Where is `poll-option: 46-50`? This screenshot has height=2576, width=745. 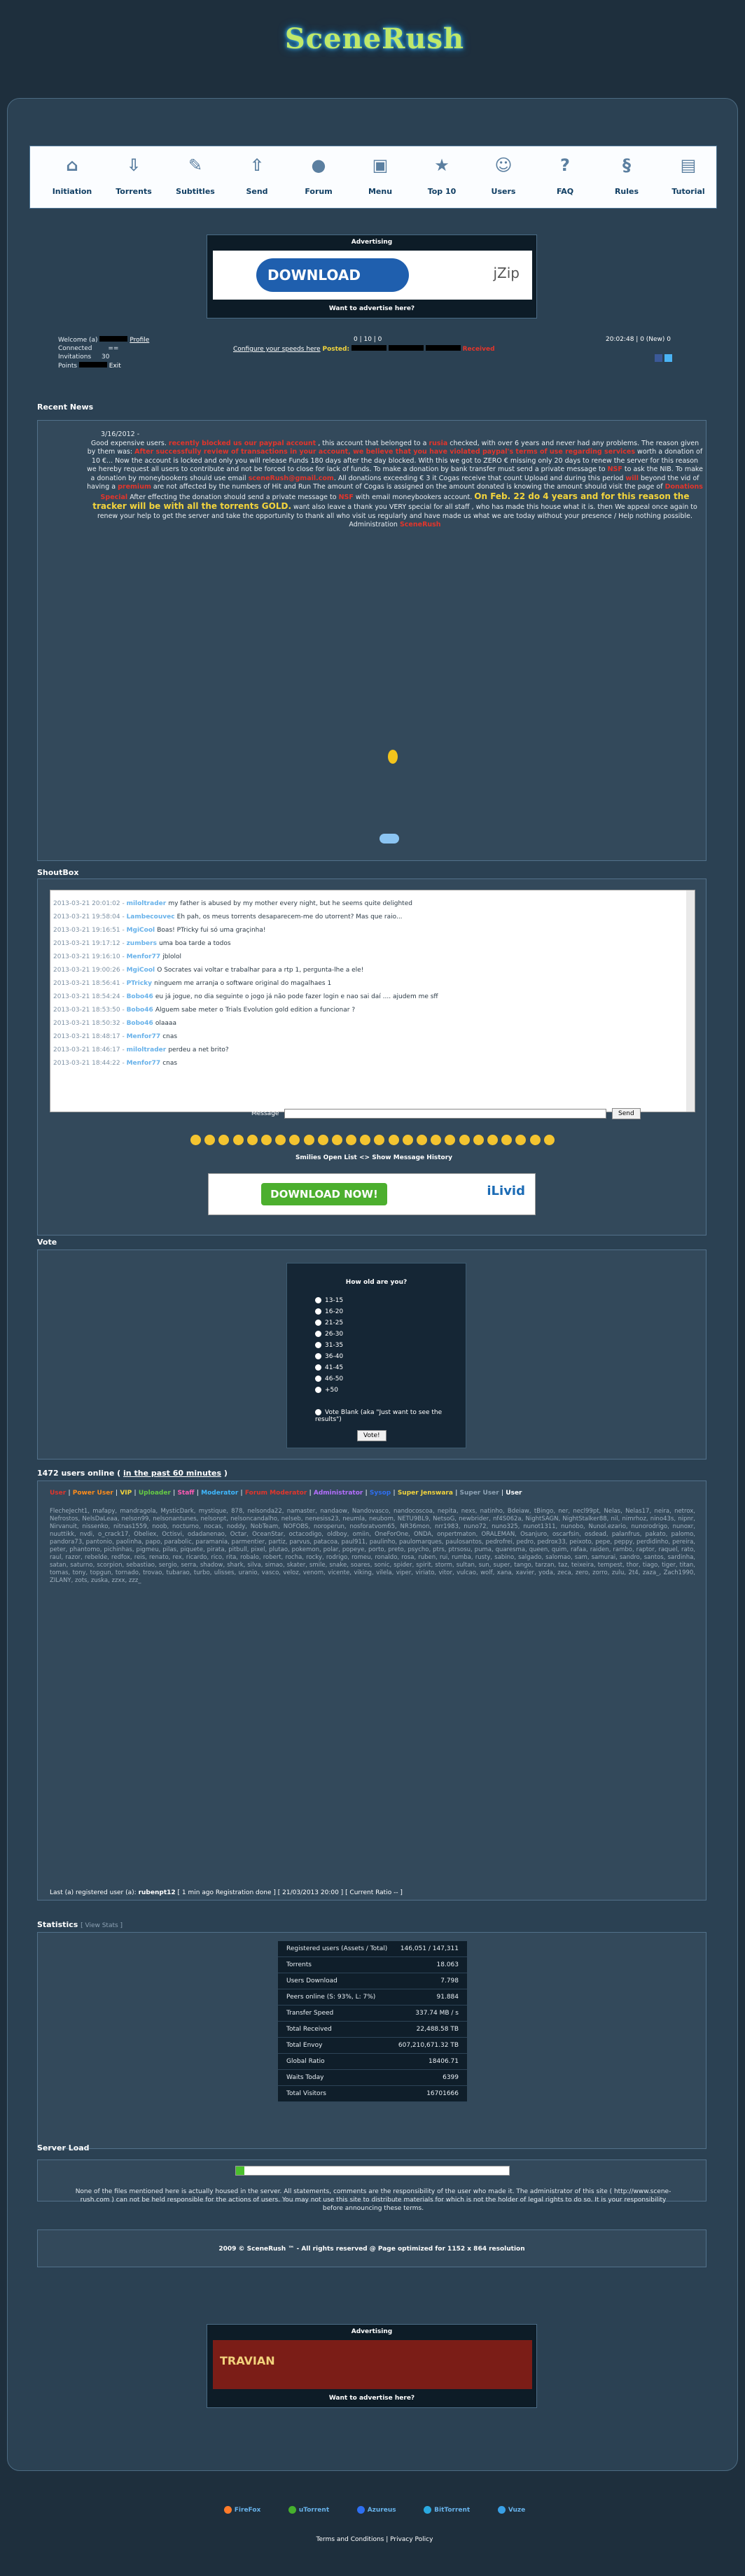
poll-option: 46-50 is located at coordinates (391, 1379).